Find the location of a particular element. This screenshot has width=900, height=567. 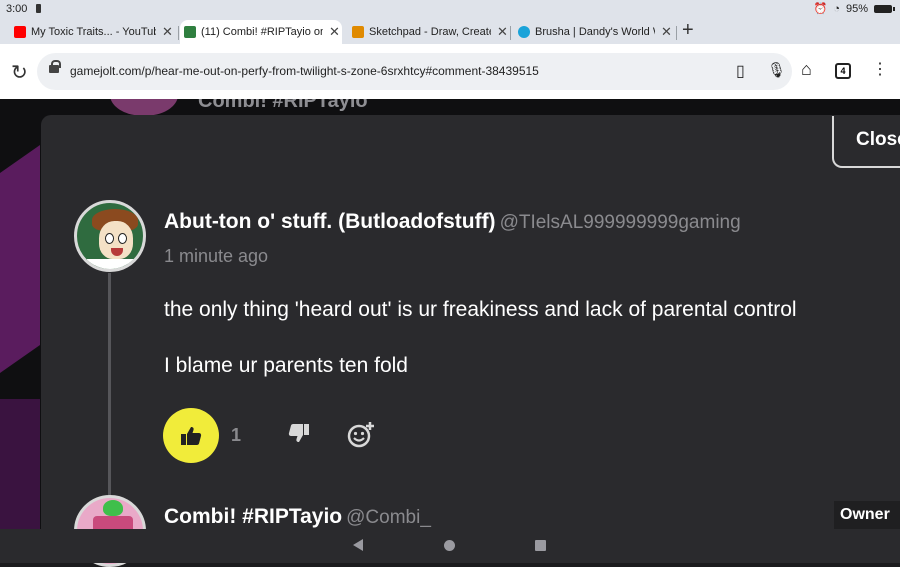

status-right: ⏰ ◔ 95% is located at coordinates (854, 8).